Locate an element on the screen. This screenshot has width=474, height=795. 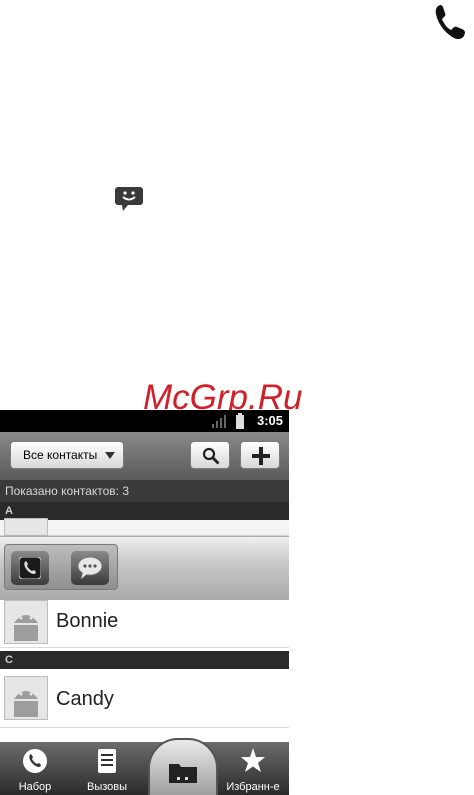
tab-dialer: Набор is located at coordinates (35, 768).